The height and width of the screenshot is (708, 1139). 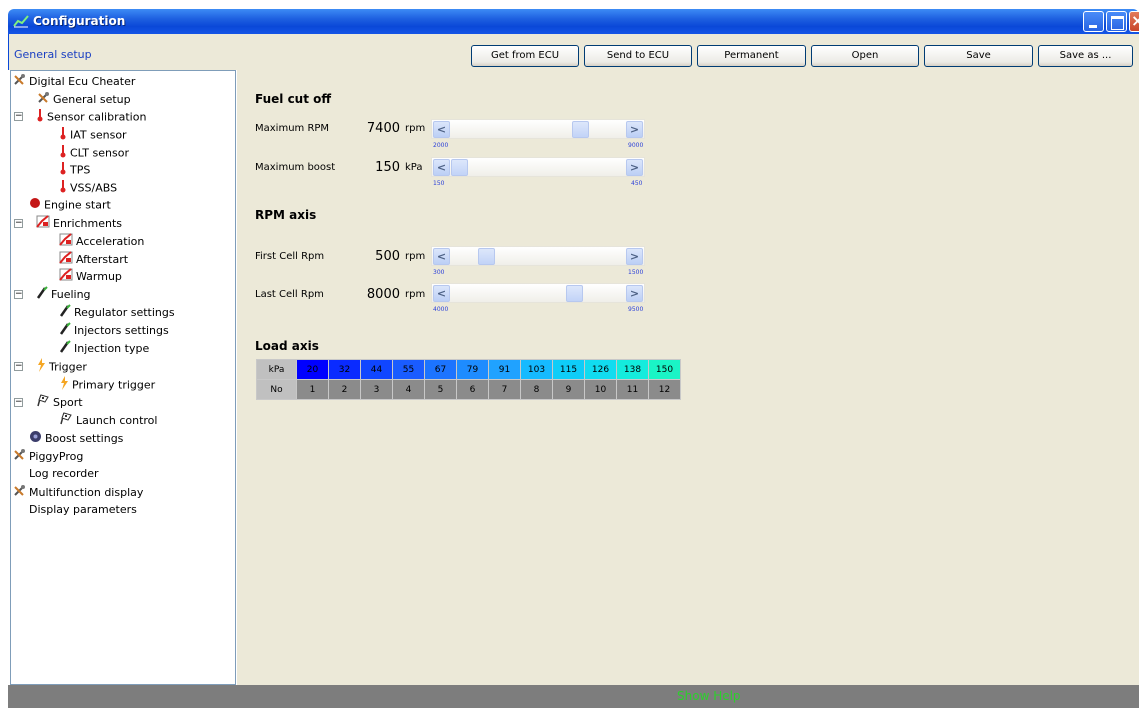 I want to click on index-cell: 6, so click(x=472, y=389).